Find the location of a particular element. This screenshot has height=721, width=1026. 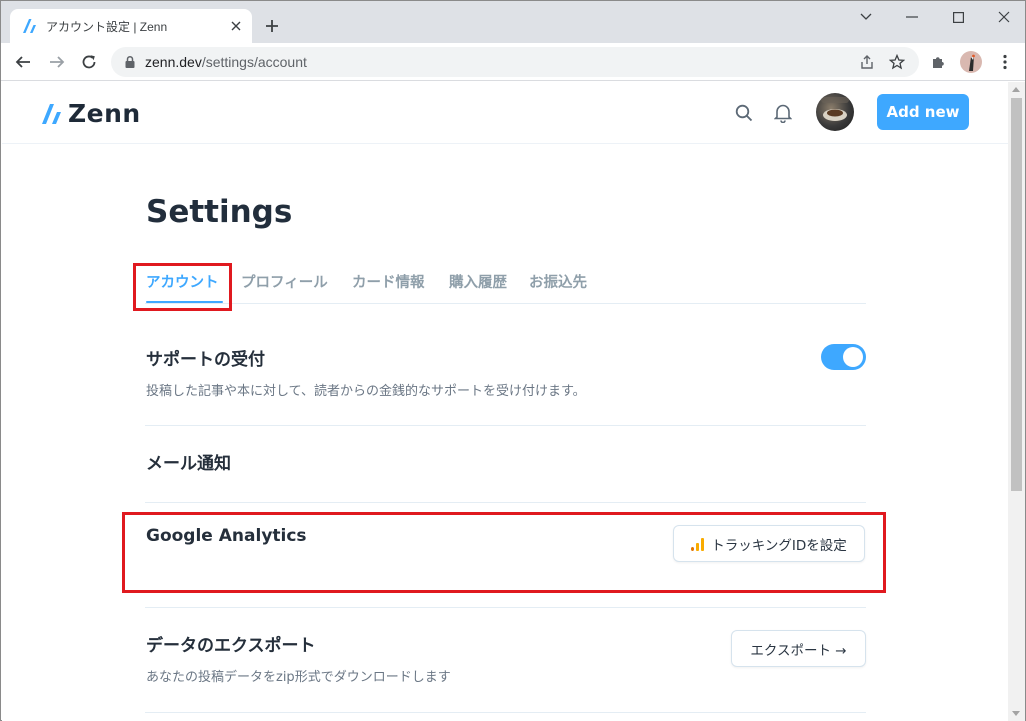

site-header: Zenn Add new is located at coordinates (505, 113).